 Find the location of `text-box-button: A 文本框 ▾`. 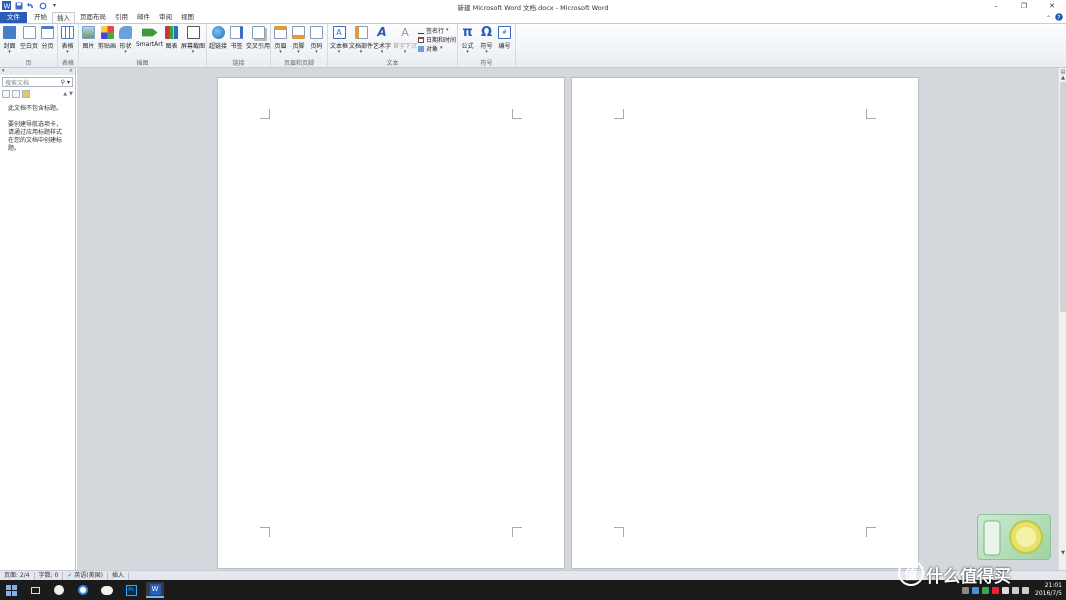

text-box-button: A 文本框 ▾ is located at coordinates (339, 40).